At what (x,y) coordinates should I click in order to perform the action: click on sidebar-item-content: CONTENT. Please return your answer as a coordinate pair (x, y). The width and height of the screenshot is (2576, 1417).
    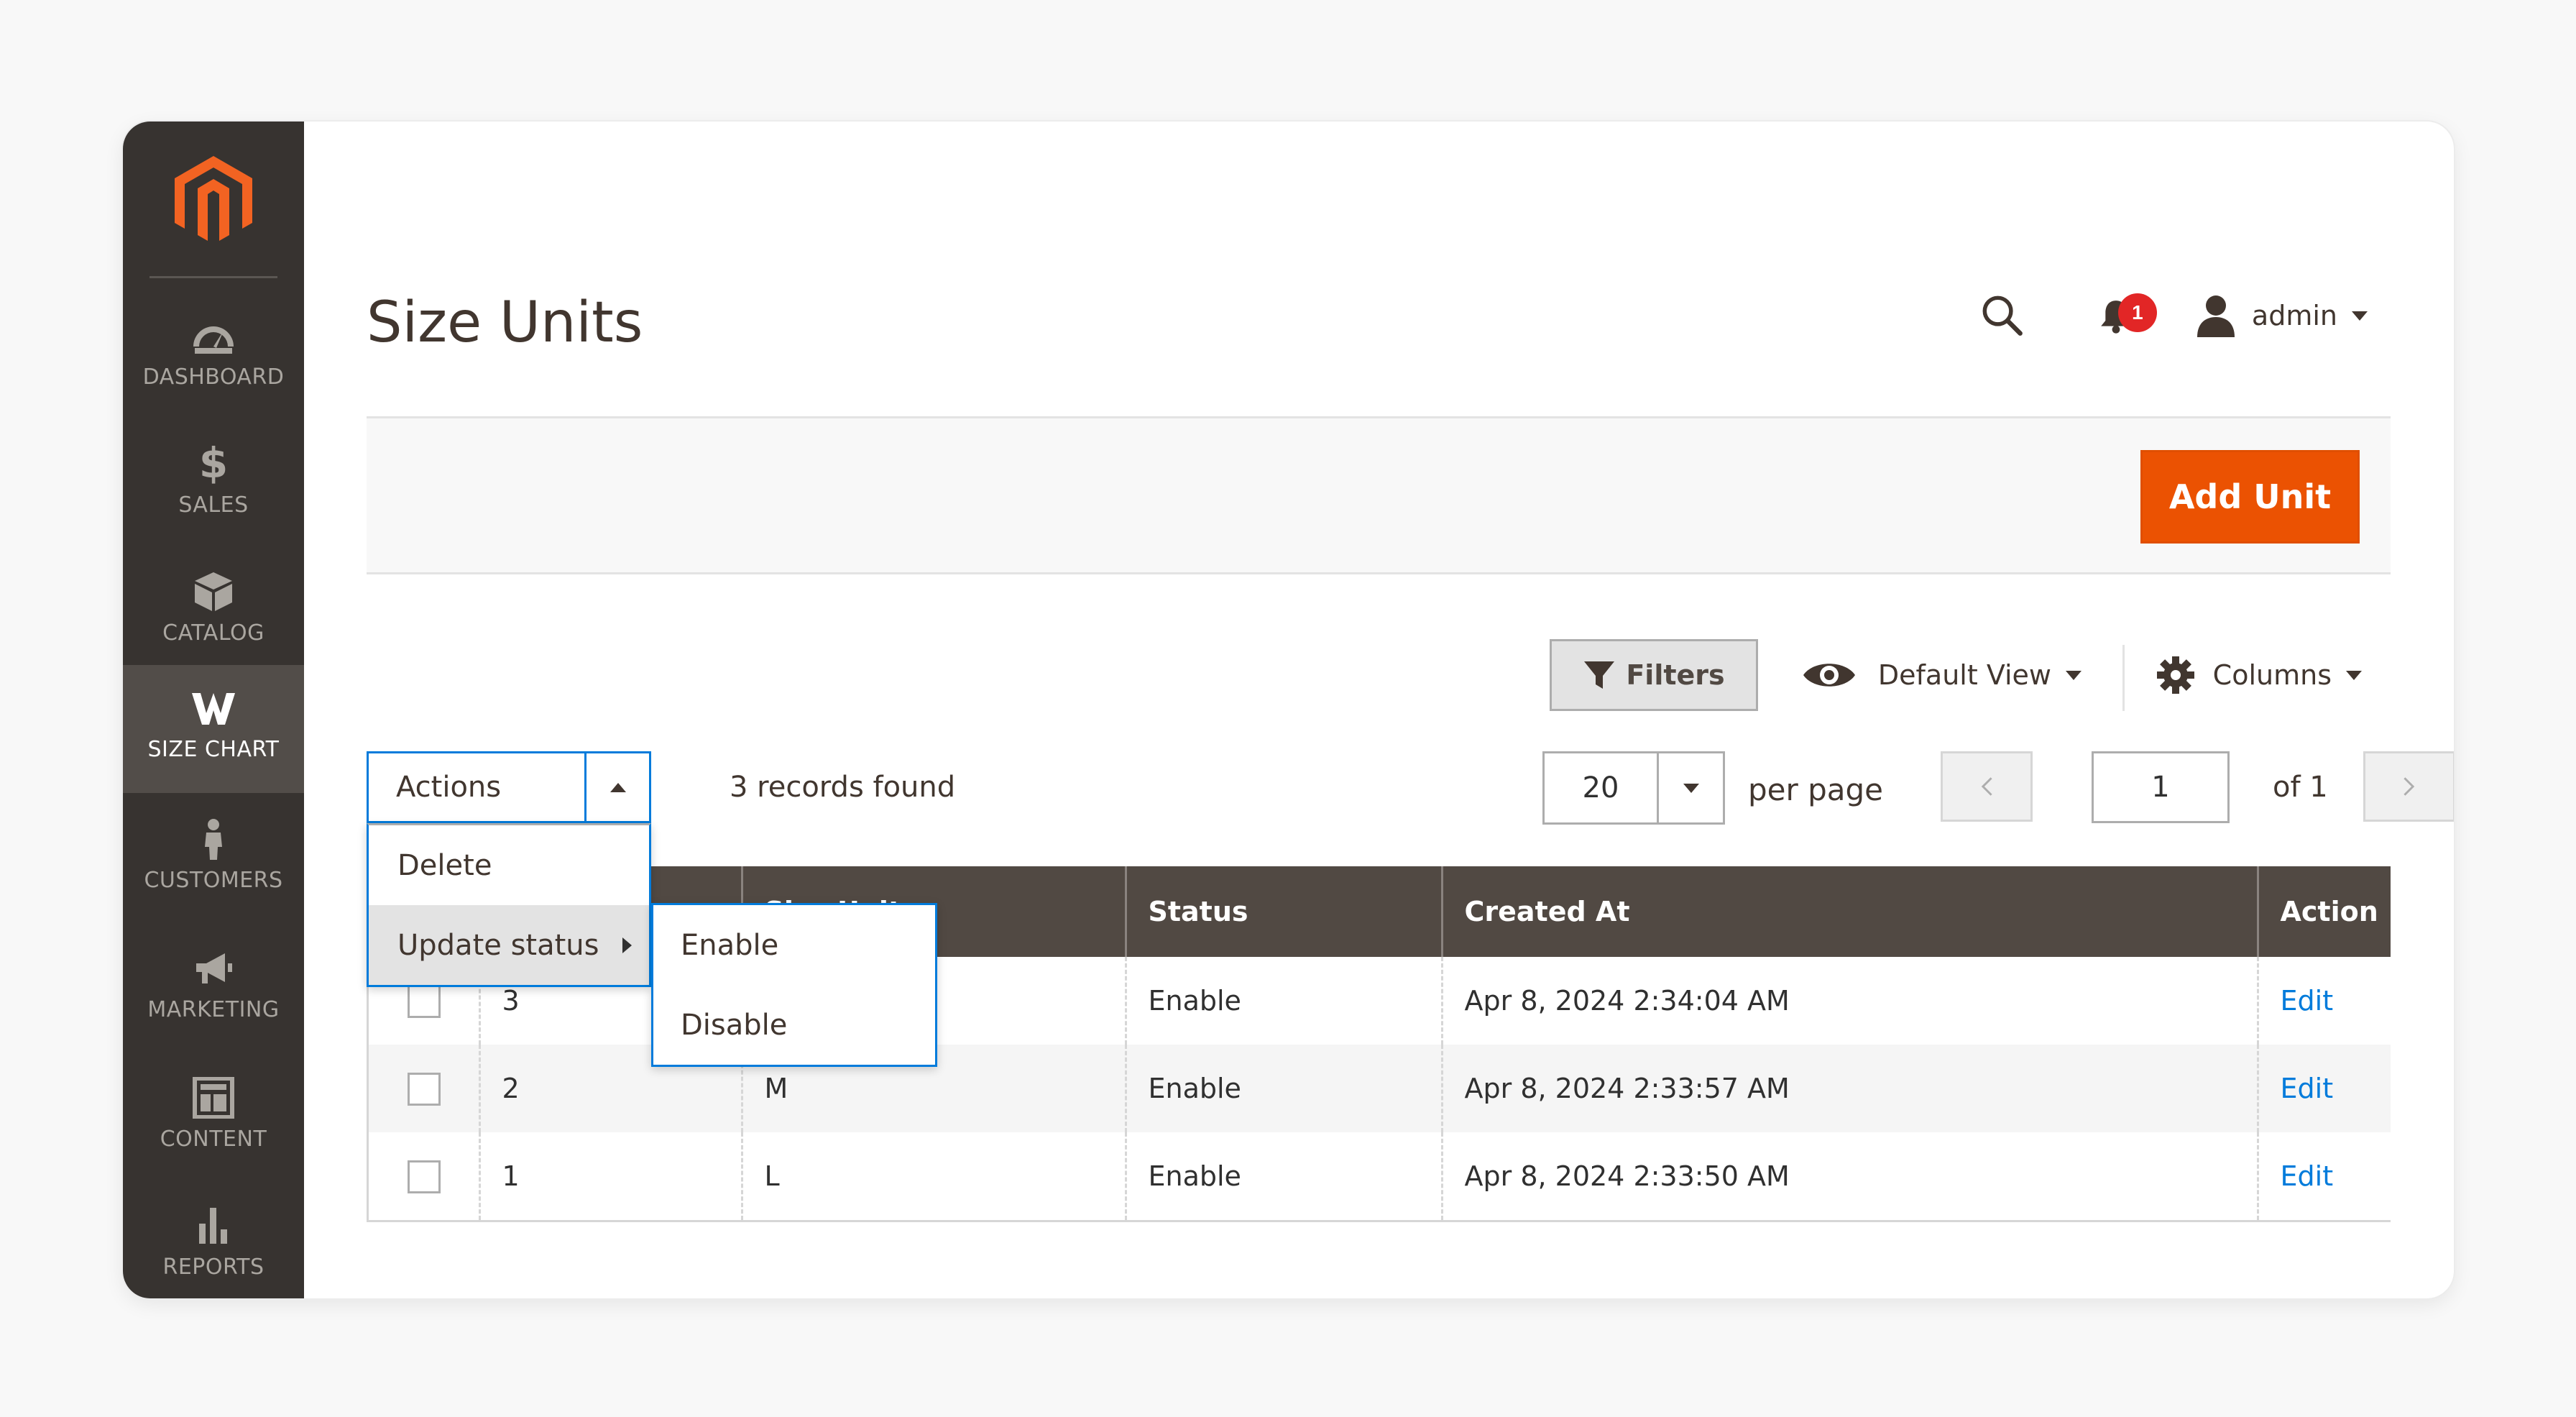
    Looking at the image, I should click on (213, 1119).